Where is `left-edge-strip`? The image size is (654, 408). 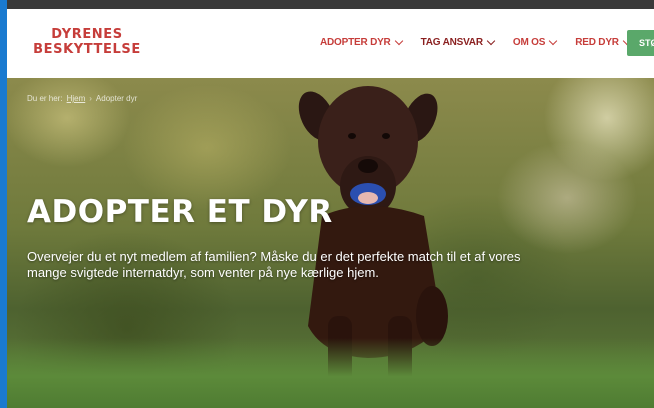
left-edge-strip is located at coordinates (3, 204).